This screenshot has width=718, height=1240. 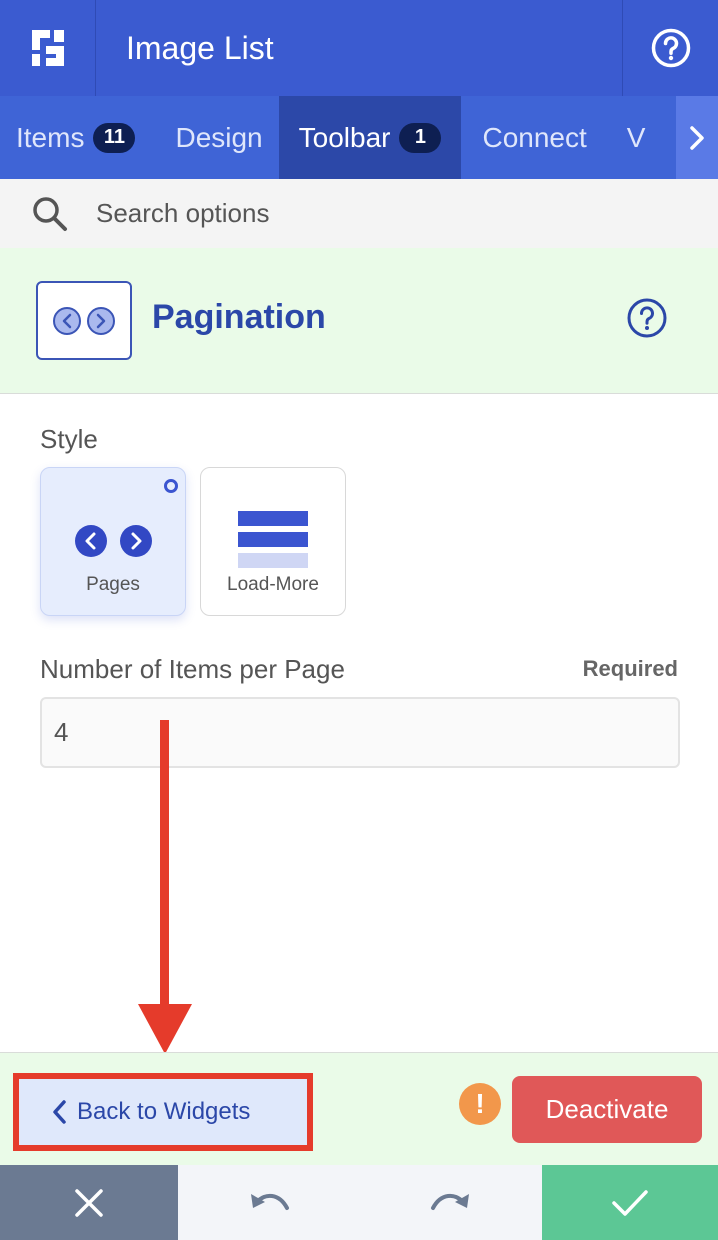 I want to click on tab-design: Design, so click(x=214, y=137).